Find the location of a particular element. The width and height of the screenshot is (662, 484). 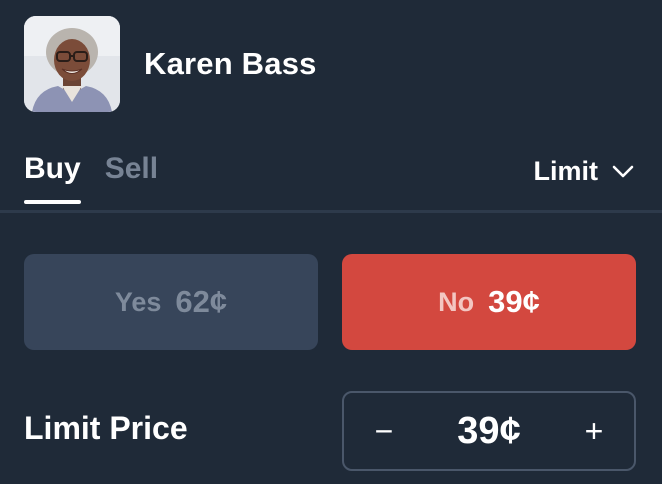

avatar is located at coordinates (72, 64).